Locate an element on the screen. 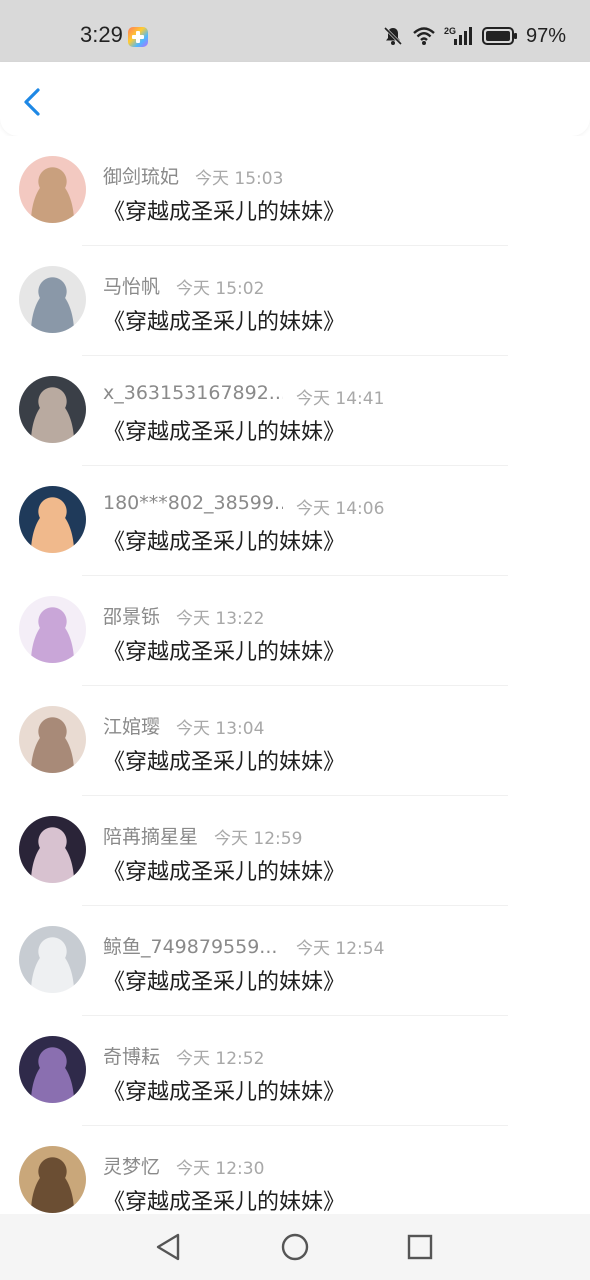 The width and height of the screenshot is (590, 1280). user-name: 奇博耘 is located at coordinates (132, 1057).